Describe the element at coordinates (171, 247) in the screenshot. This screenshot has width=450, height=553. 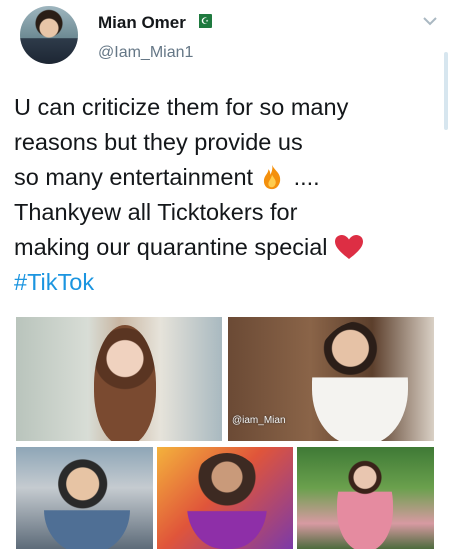
I see `tweet-line: making our quarantine special` at that location.